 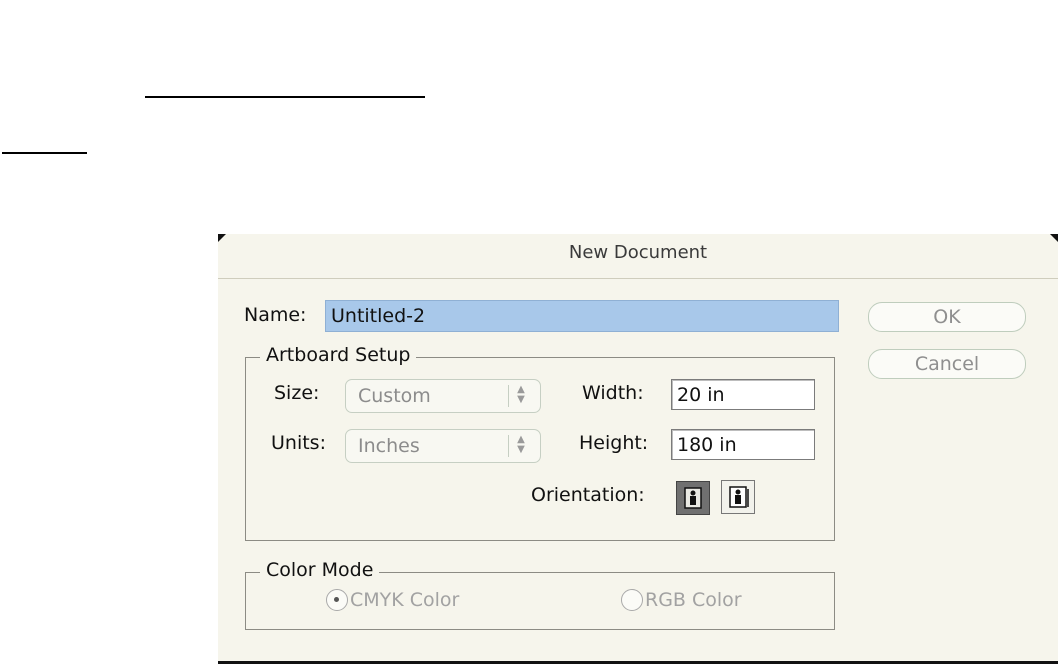 I want to click on dialog-title: New Document, so click(x=638, y=252).